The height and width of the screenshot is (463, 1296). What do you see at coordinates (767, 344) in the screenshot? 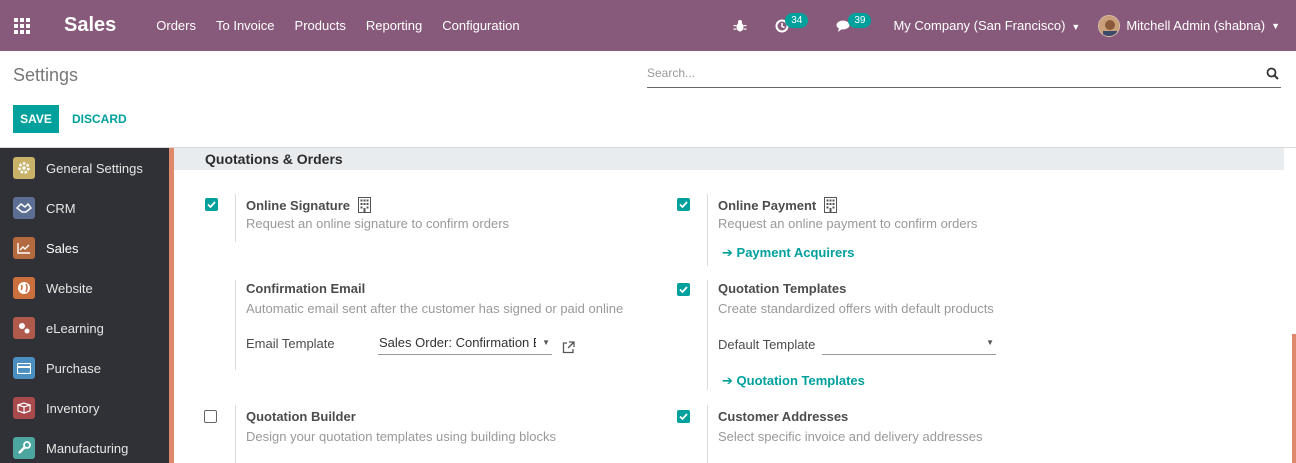
I see `default-template-label: Default Template` at bounding box center [767, 344].